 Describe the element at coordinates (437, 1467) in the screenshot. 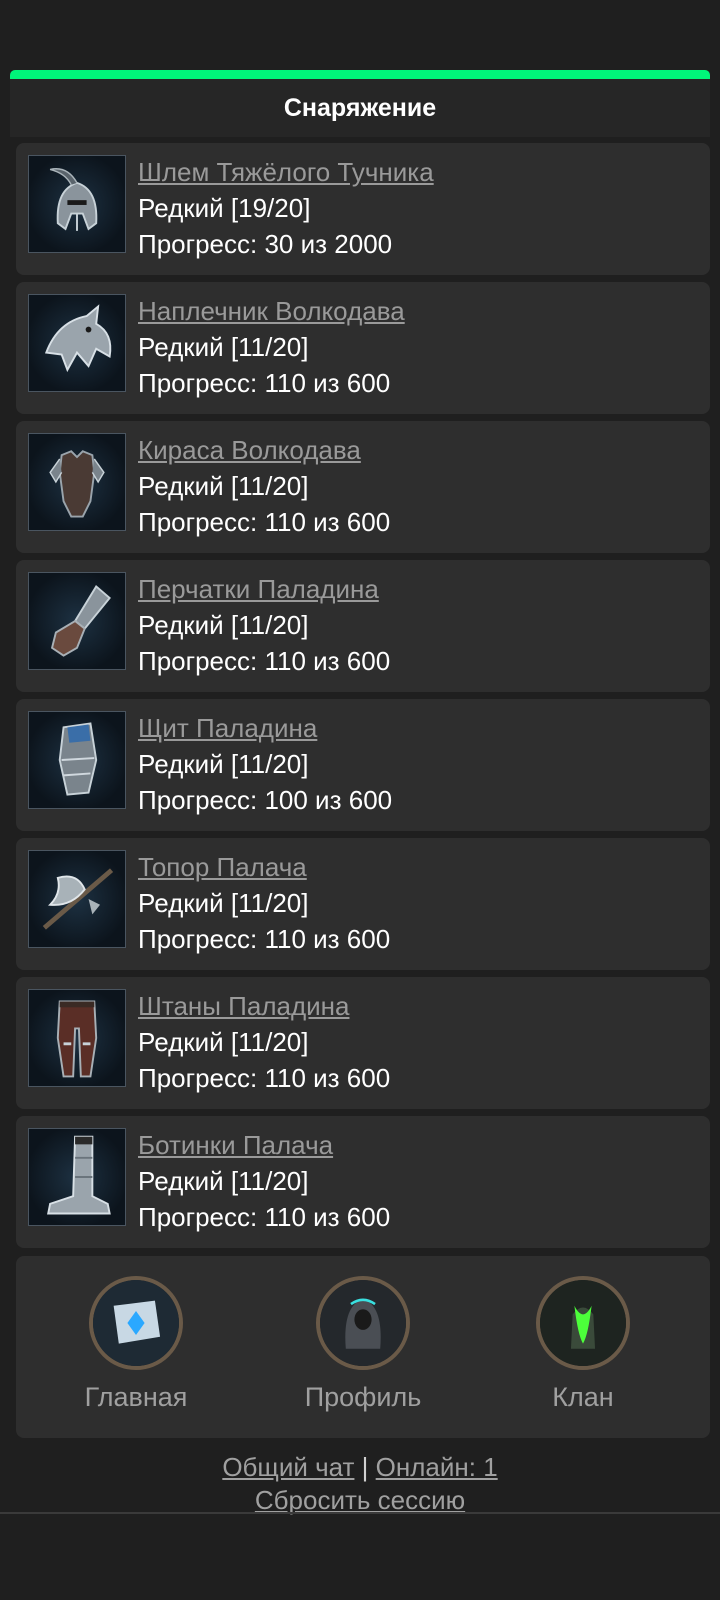

I see `online-link: Онлайн: 1` at that location.